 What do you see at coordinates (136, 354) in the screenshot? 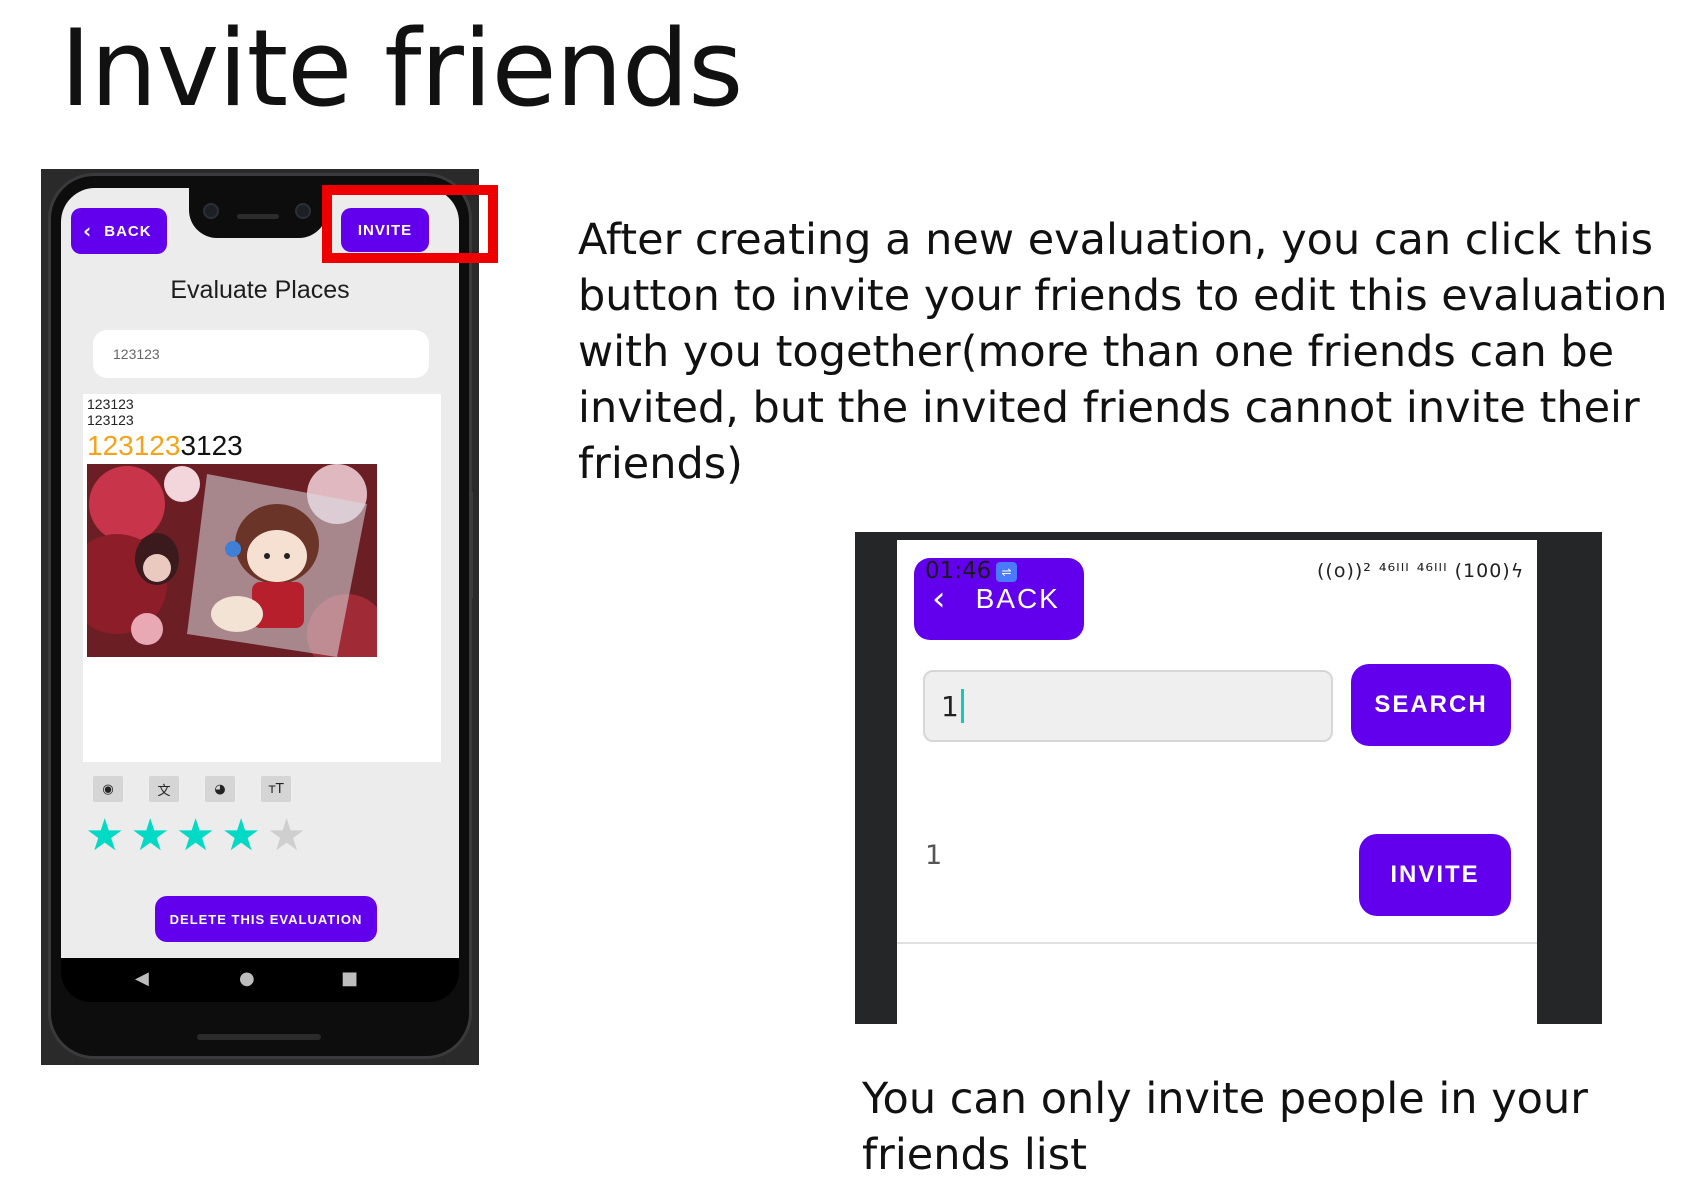
I see `evaluation-name-value: 123123` at bounding box center [136, 354].